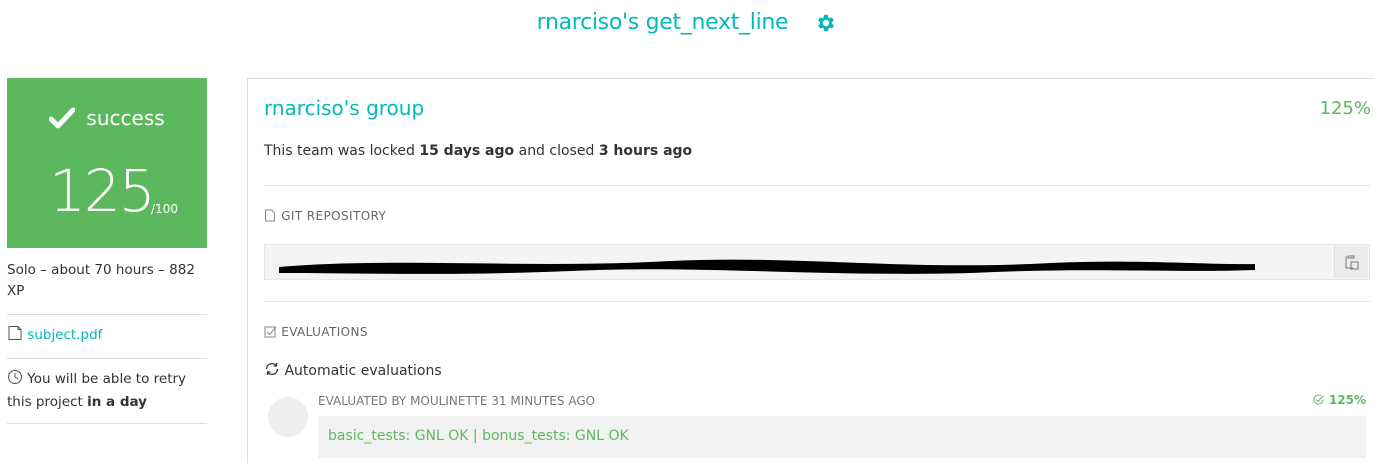 The image size is (1374, 463). I want to click on page-title: rnarciso's get_next_line, so click(662, 22).